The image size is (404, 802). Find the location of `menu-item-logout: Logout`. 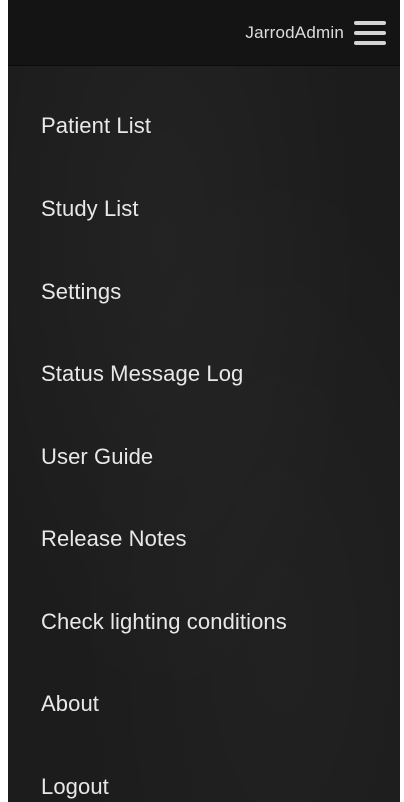

menu-item-logout: Logout is located at coordinates (204, 774).